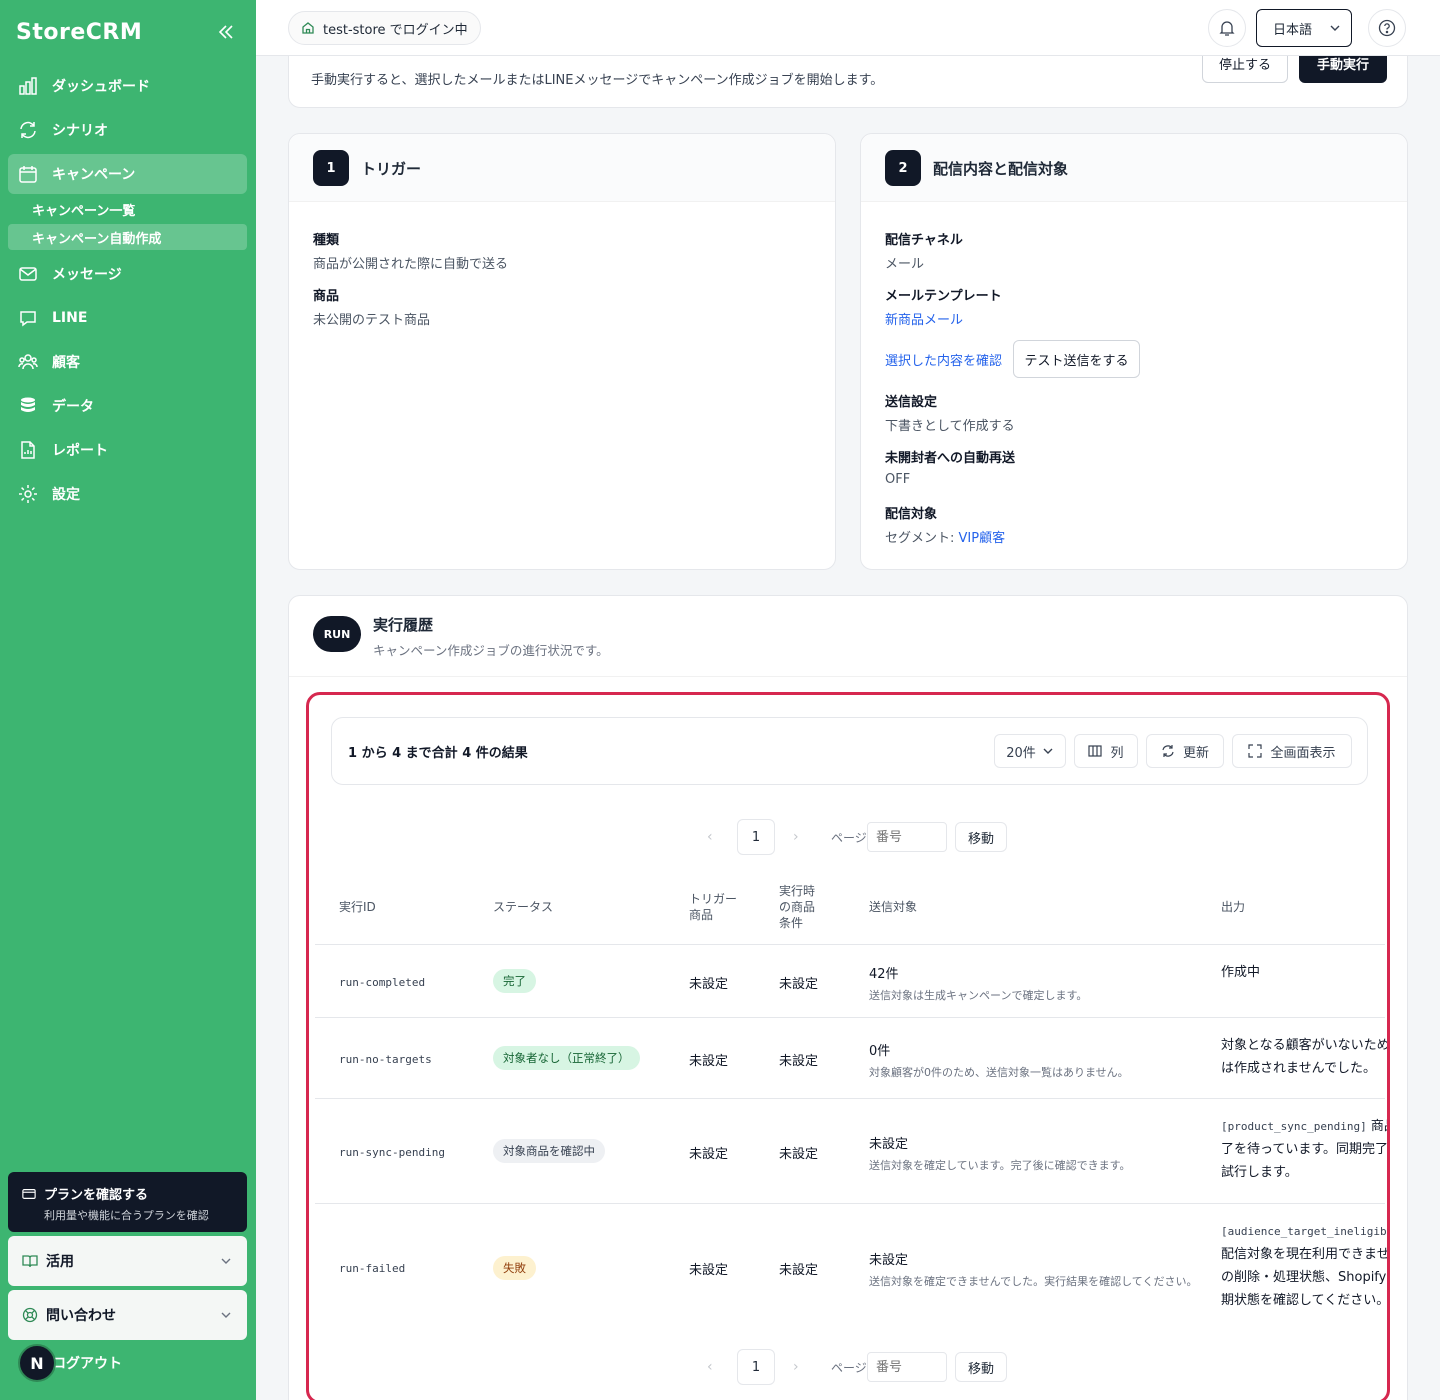  Describe the element at coordinates (1387, 28) in the screenshot. I see `help-button` at that location.